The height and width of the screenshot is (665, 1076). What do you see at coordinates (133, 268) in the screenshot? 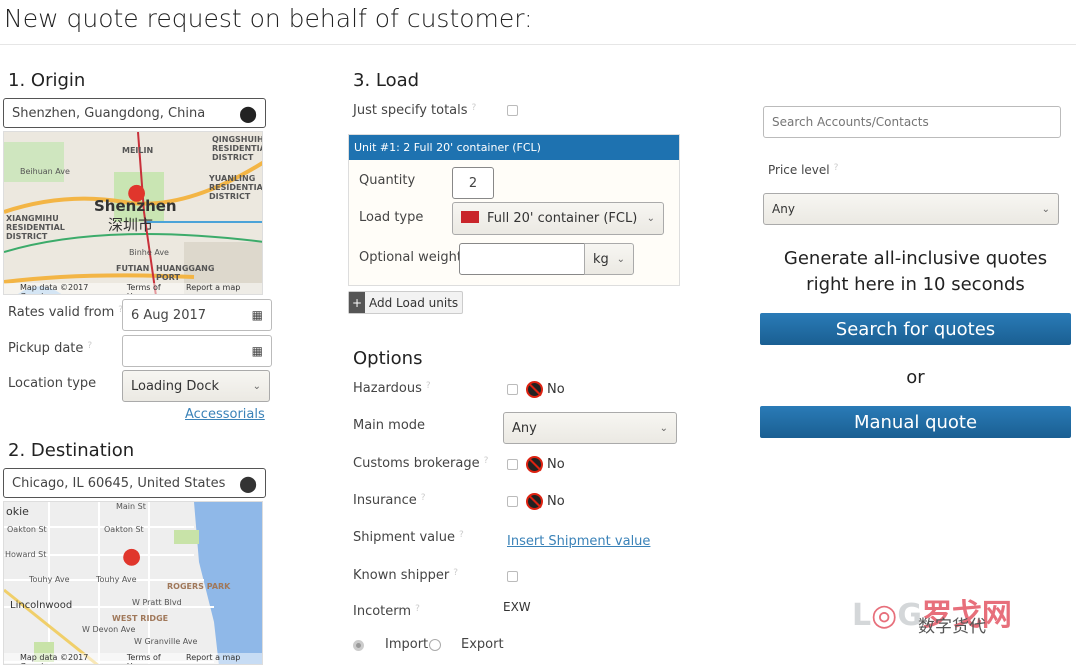
I see `map-label: FUTIAN` at bounding box center [133, 268].